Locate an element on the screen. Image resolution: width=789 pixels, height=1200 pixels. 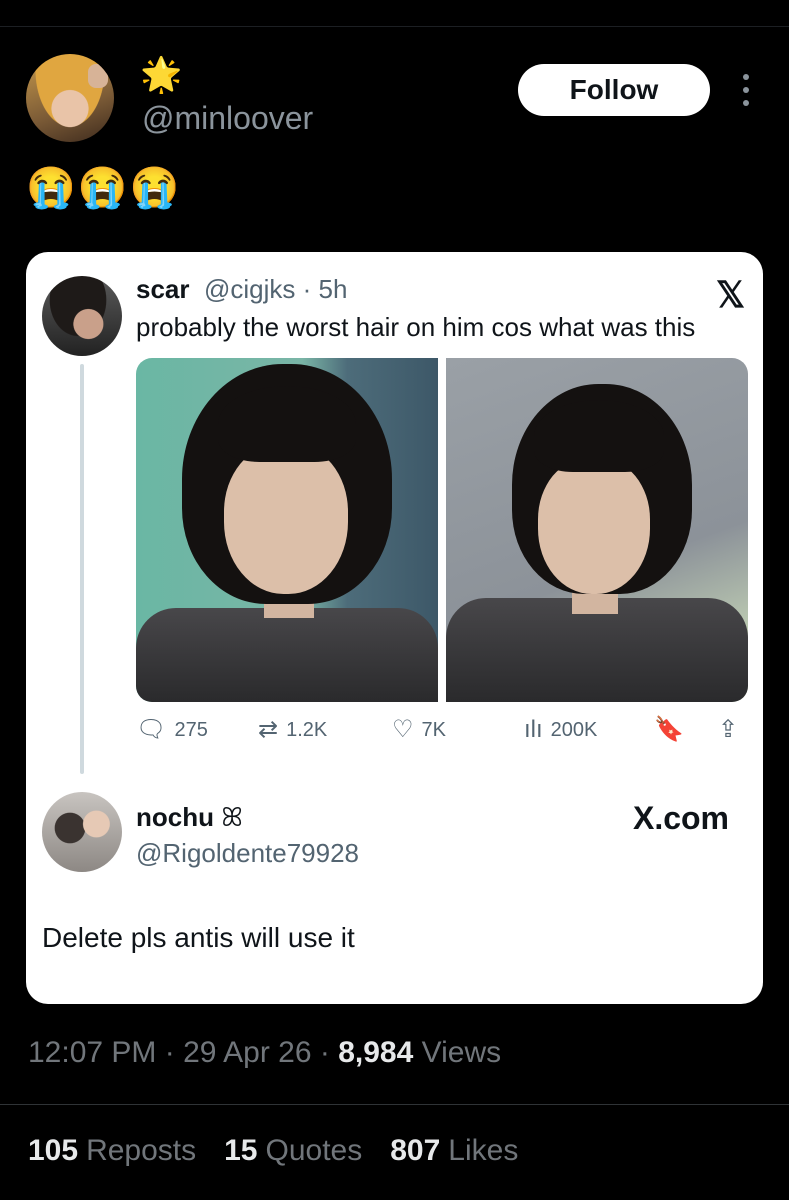
share-icon: ⇪ is located at coordinates (728, 729).